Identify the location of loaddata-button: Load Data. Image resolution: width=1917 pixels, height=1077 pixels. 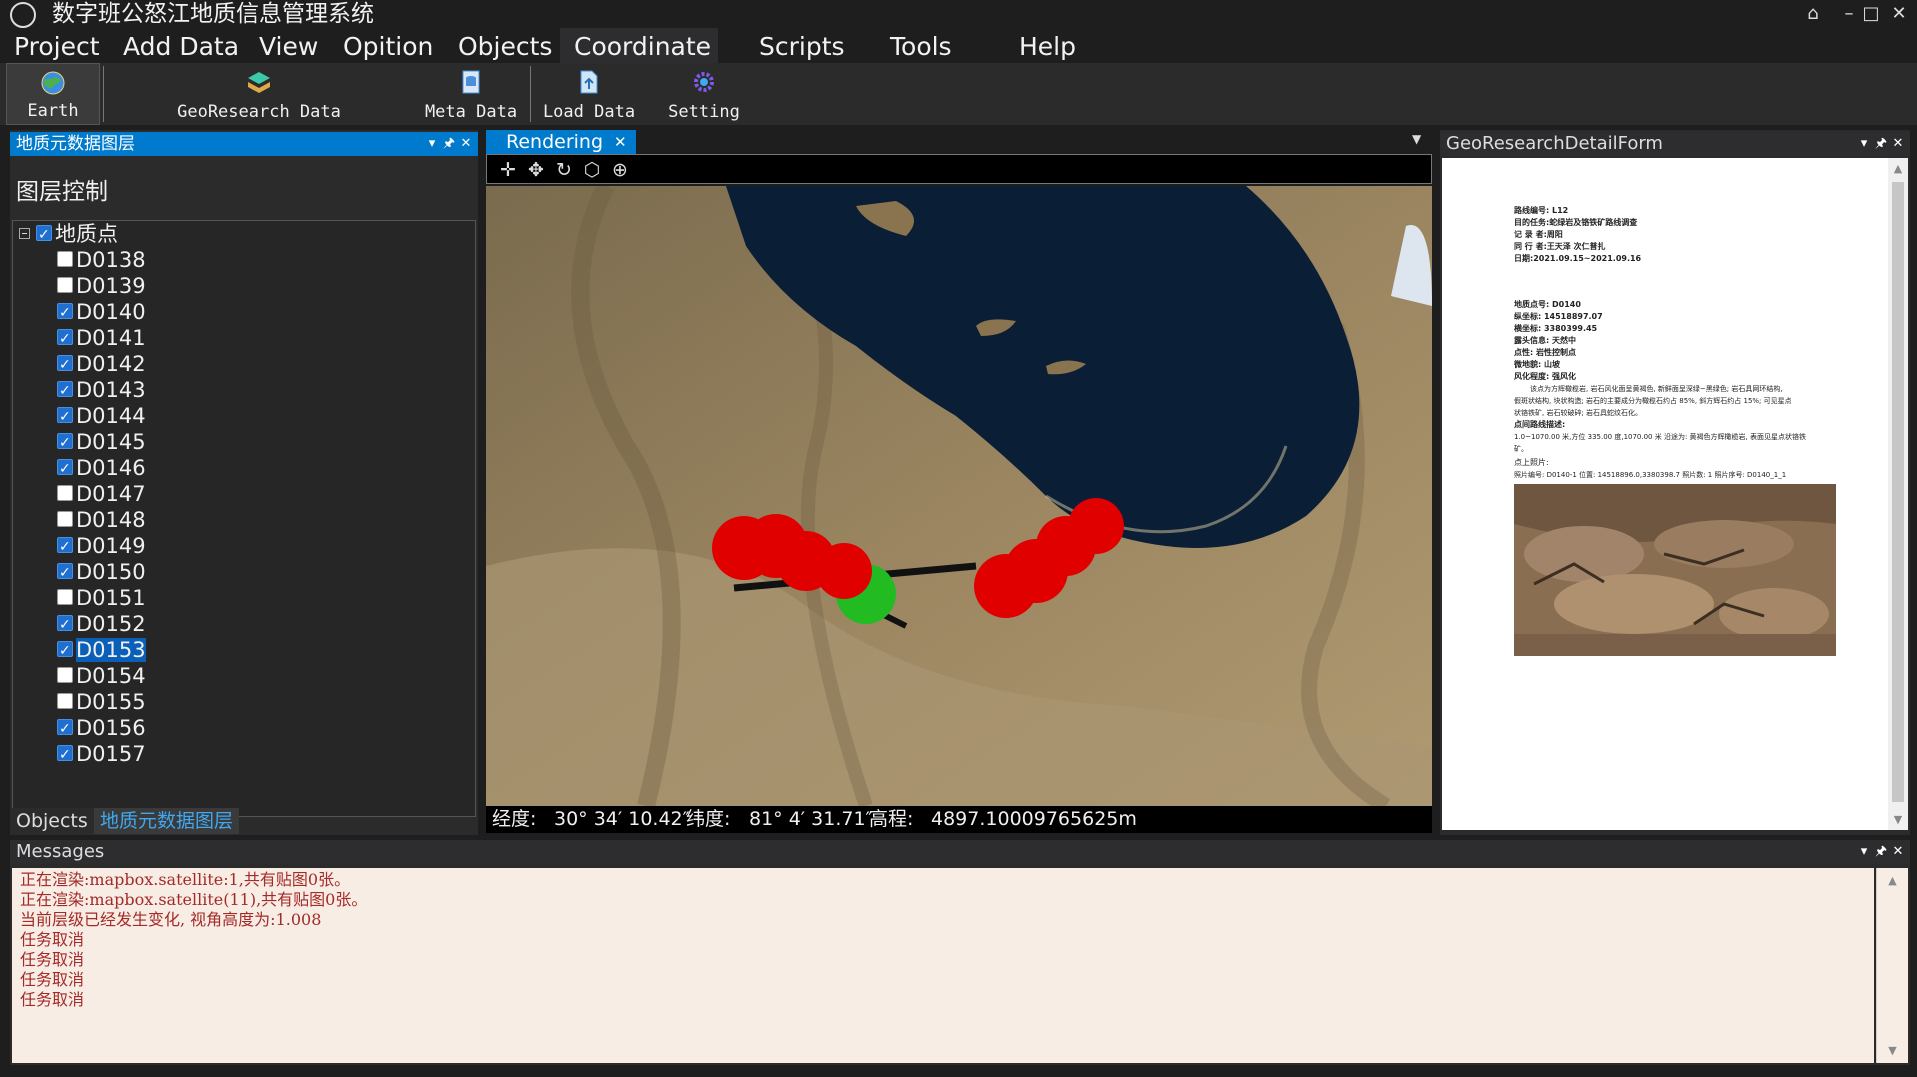
(589, 94).